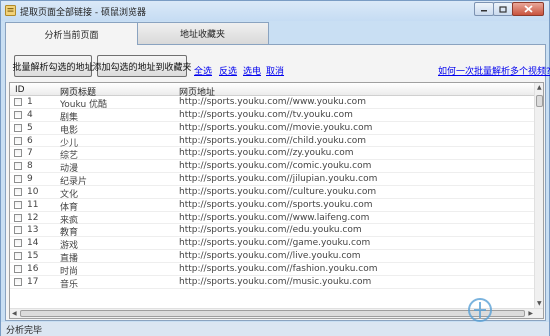 This screenshot has width=550, height=336. I want to click on row-id: 4, so click(30, 114).